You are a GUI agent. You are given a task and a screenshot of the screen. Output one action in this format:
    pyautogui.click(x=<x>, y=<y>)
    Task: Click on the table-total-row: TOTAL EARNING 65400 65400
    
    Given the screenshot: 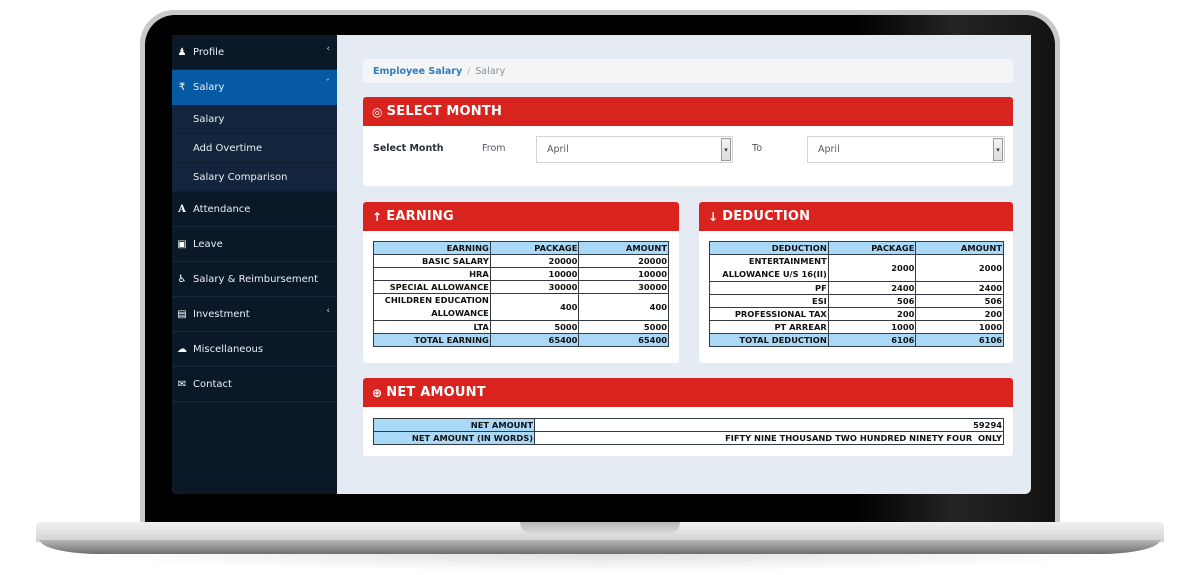 What is the action you would take?
    pyautogui.click(x=521, y=340)
    